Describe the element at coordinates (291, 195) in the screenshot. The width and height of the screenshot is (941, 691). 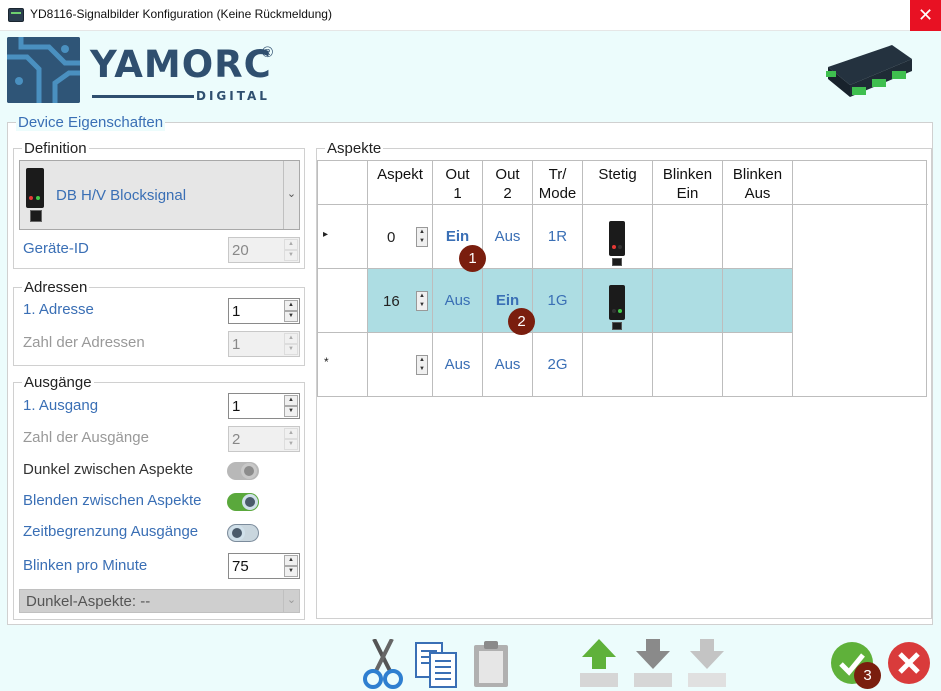
I see `chevron-down-icon: ⌄` at that location.